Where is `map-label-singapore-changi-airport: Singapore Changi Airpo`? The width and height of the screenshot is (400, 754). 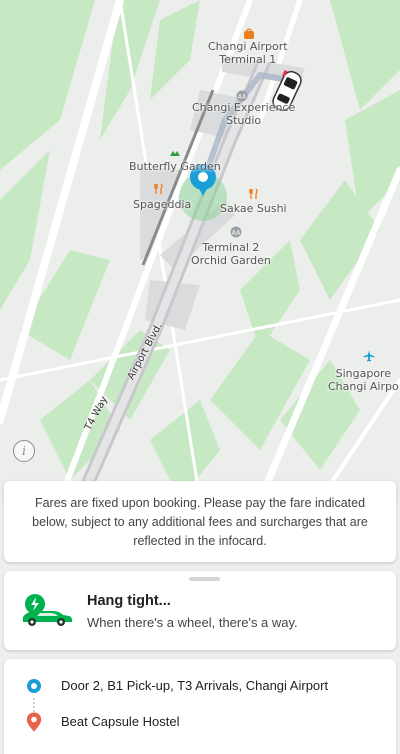 map-label-singapore-changi-airport: Singapore Changi Airpo is located at coordinates (363, 380).